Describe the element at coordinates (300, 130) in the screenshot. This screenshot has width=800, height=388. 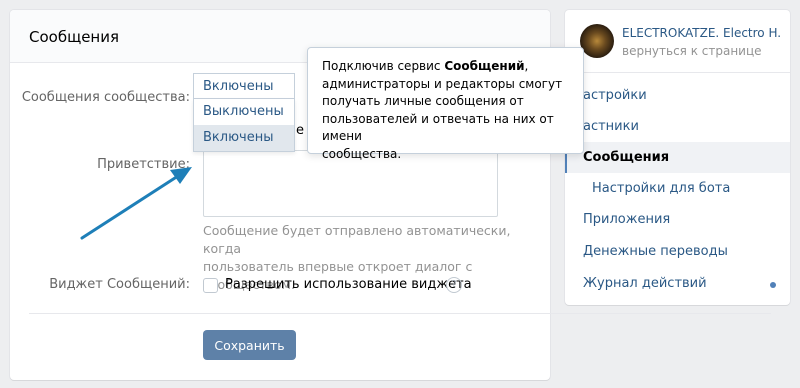
I see `obscured-text: е` at that location.